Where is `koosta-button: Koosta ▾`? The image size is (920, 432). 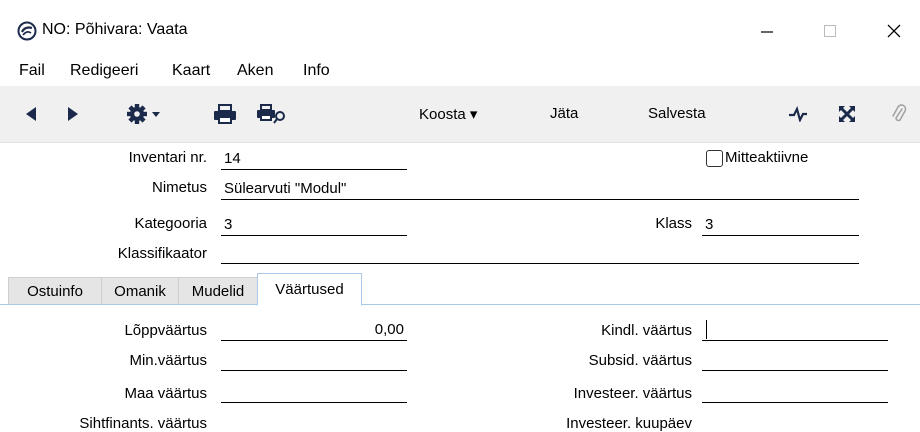 koosta-button: Koosta ▾ is located at coordinates (448, 114).